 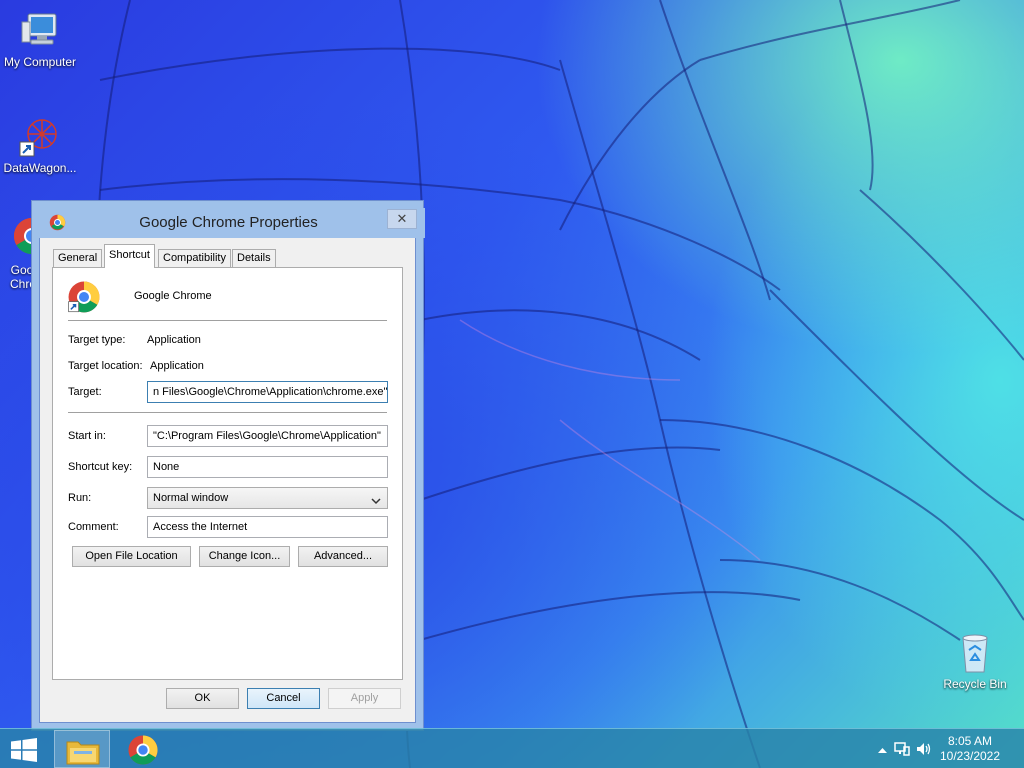 I want to click on shortcut-key-label: Shortcut key:, so click(x=100, y=467).